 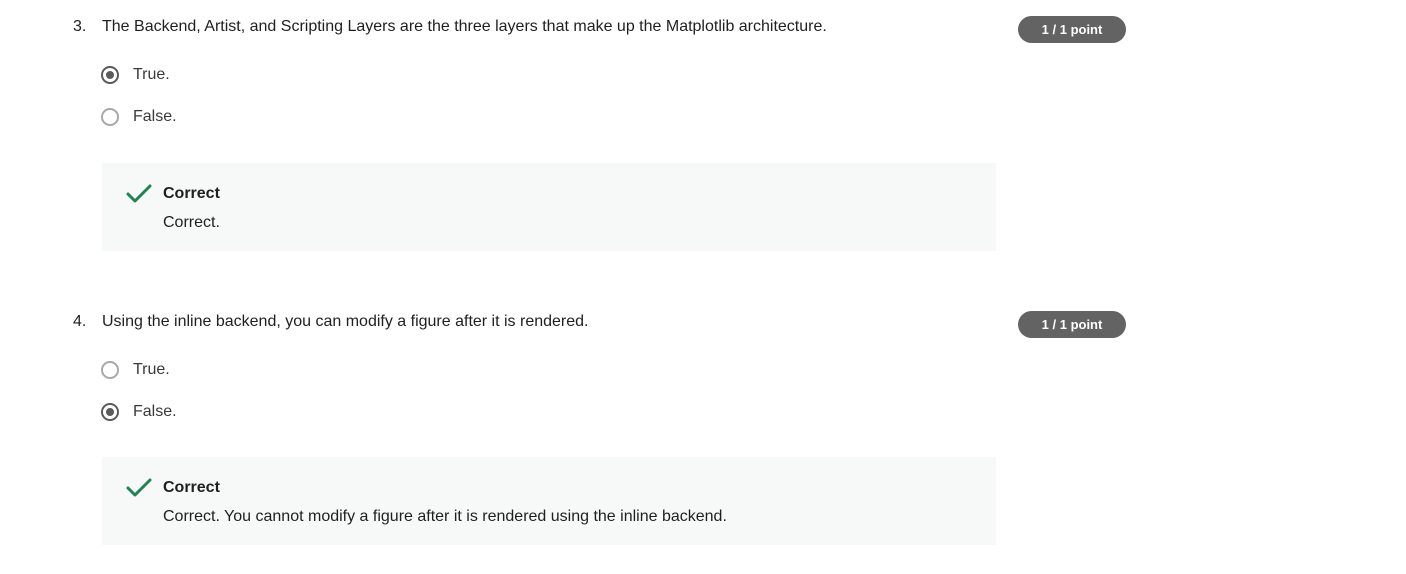 I want to click on question-number: 4., so click(x=80, y=321).